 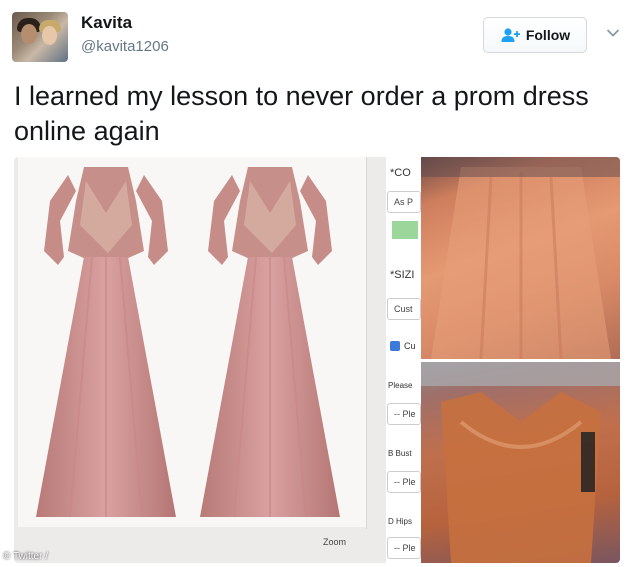 What do you see at coordinates (400, 453) in the screenshot?
I see `bust-label: B Bust` at bounding box center [400, 453].